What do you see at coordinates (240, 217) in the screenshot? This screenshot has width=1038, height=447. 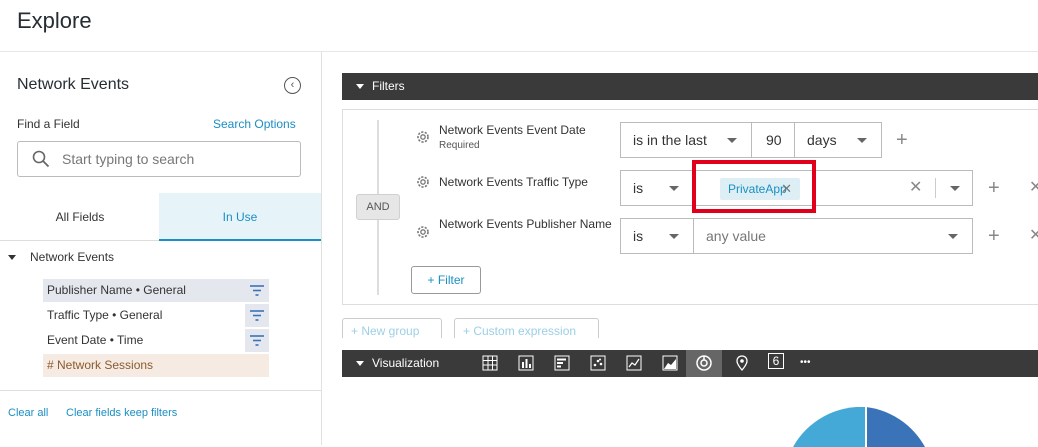 I see `tab-in-use: In Use` at bounding box center [240, 217].